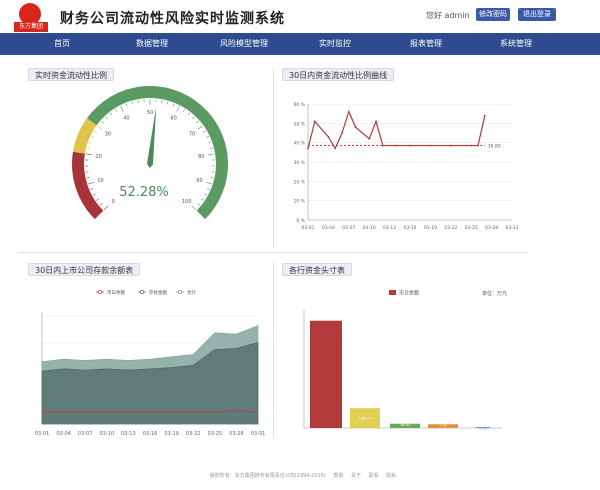  Describe the element at coordinates (172, 19) in the screenshot. I see `system-title: 财务公司流动性风险实时监测系统` at that location.